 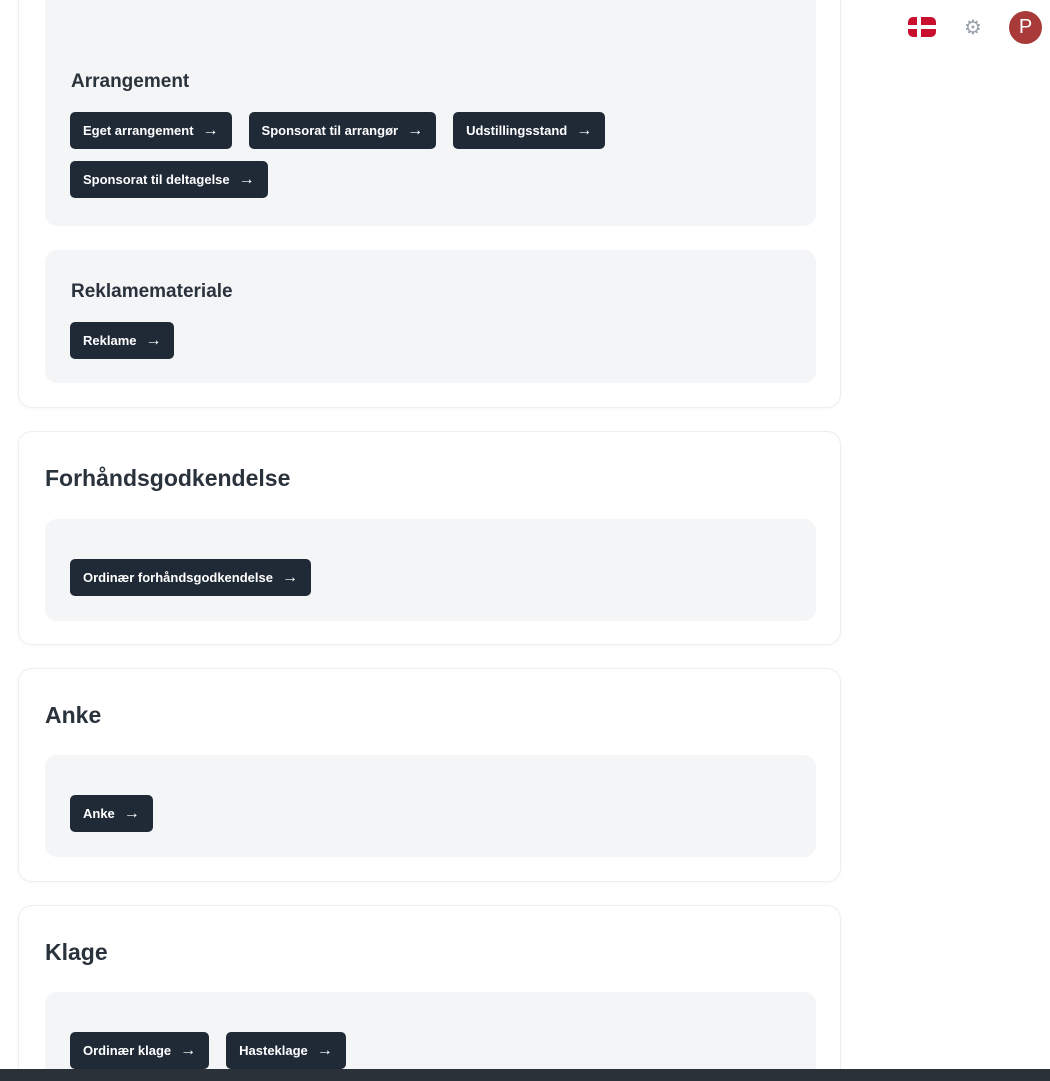 I want to click on ordinaer-klage-button: Ordinær klage →, so click(x=140, y=1050).